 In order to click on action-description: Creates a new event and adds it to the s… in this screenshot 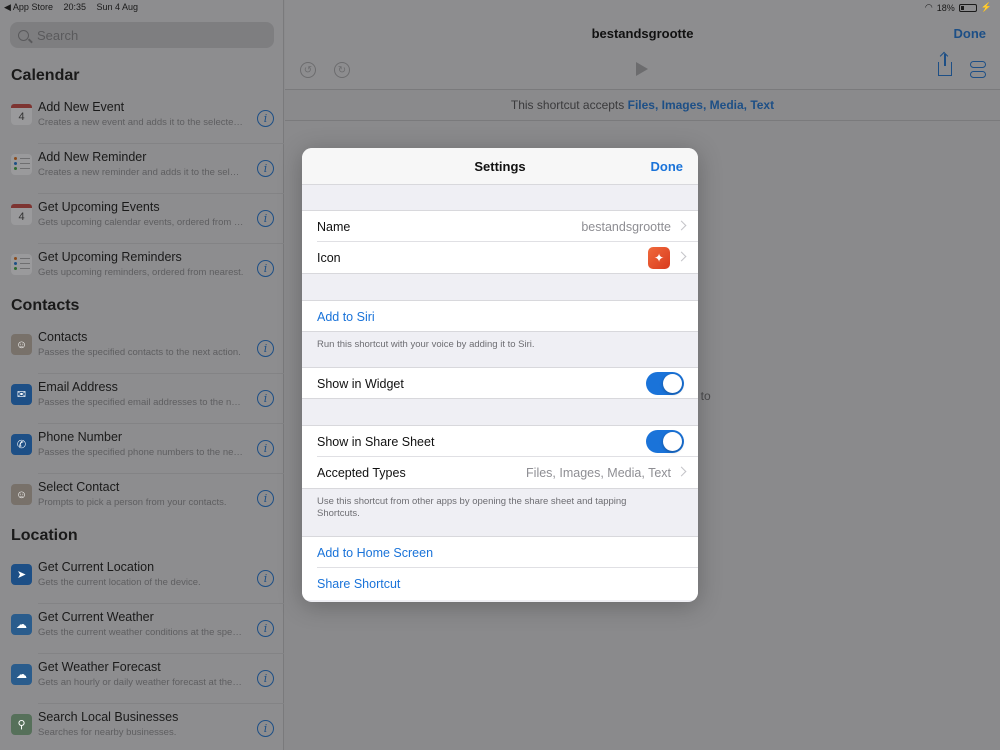, I will do `click(141, 122)`.